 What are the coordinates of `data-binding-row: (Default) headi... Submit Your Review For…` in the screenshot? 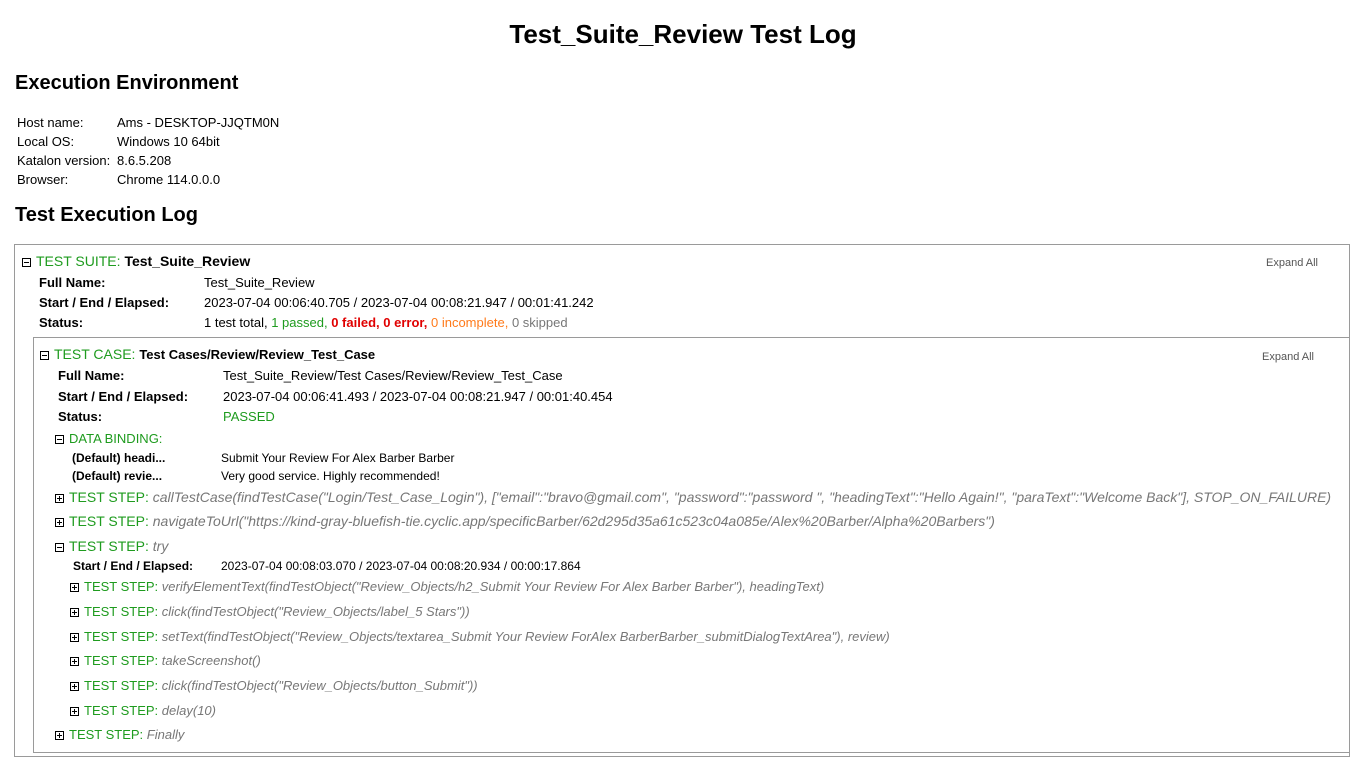 It's located at (263, 458).